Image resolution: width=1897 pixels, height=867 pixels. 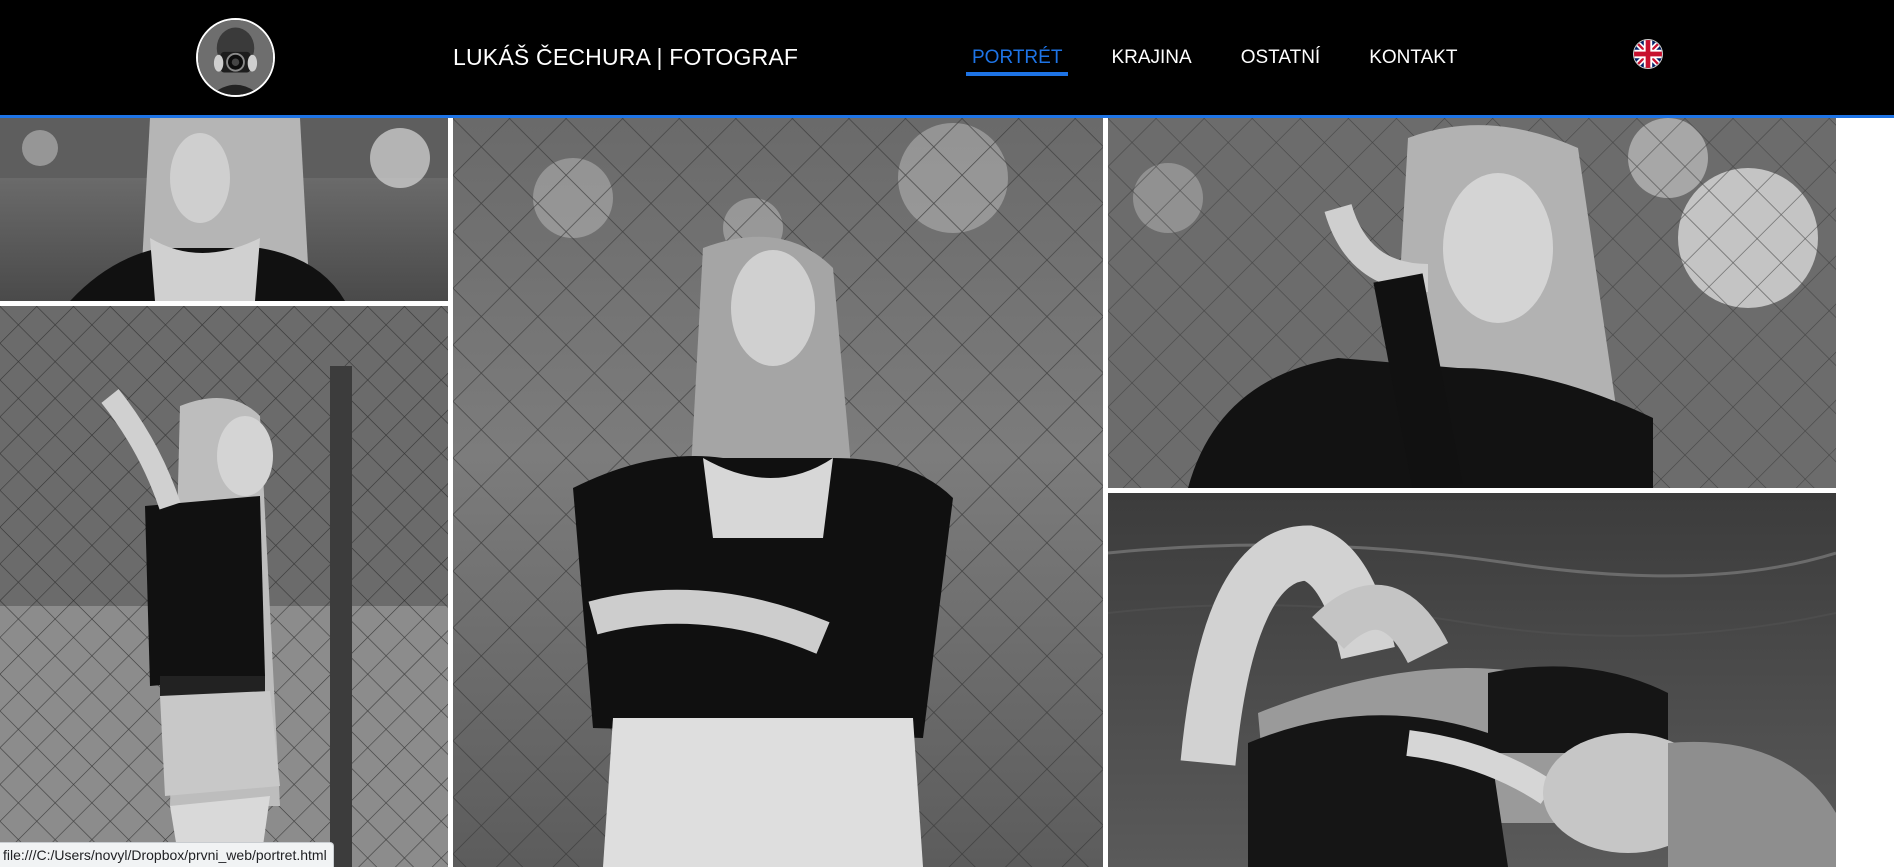 What do you see at coordinates (625, 57) in the screenshot?
I see `site-title: LUKÁŠ ČECHURA | FOTOGRAF` at bounding box center [625, 57].